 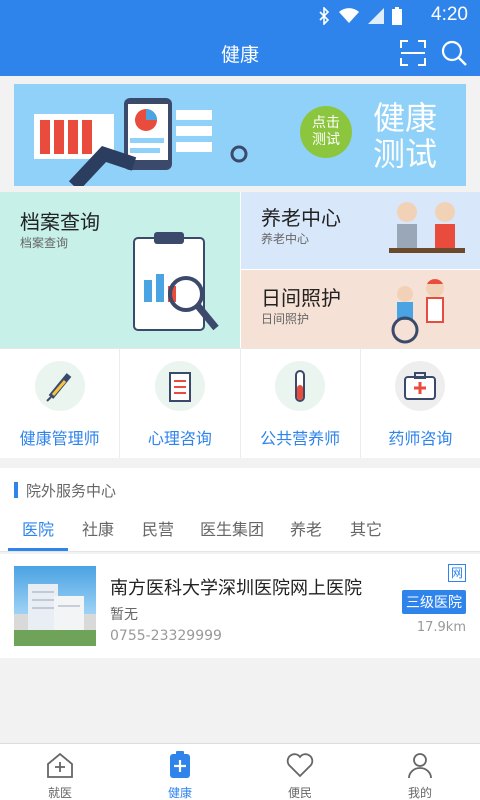 What do you see at coordinates (166, 636) in the screenshot?
I see `hospital-phone: 0755-23329999` at bounding box center [166, 636].